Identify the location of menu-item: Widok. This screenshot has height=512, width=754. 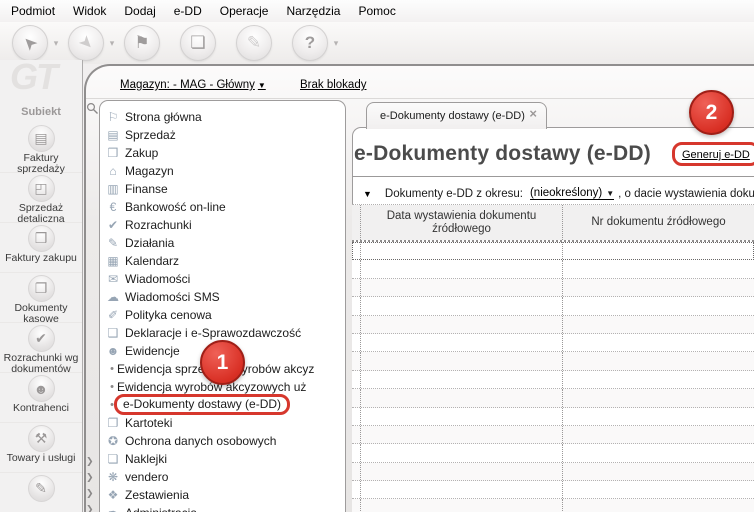
(89, 11).